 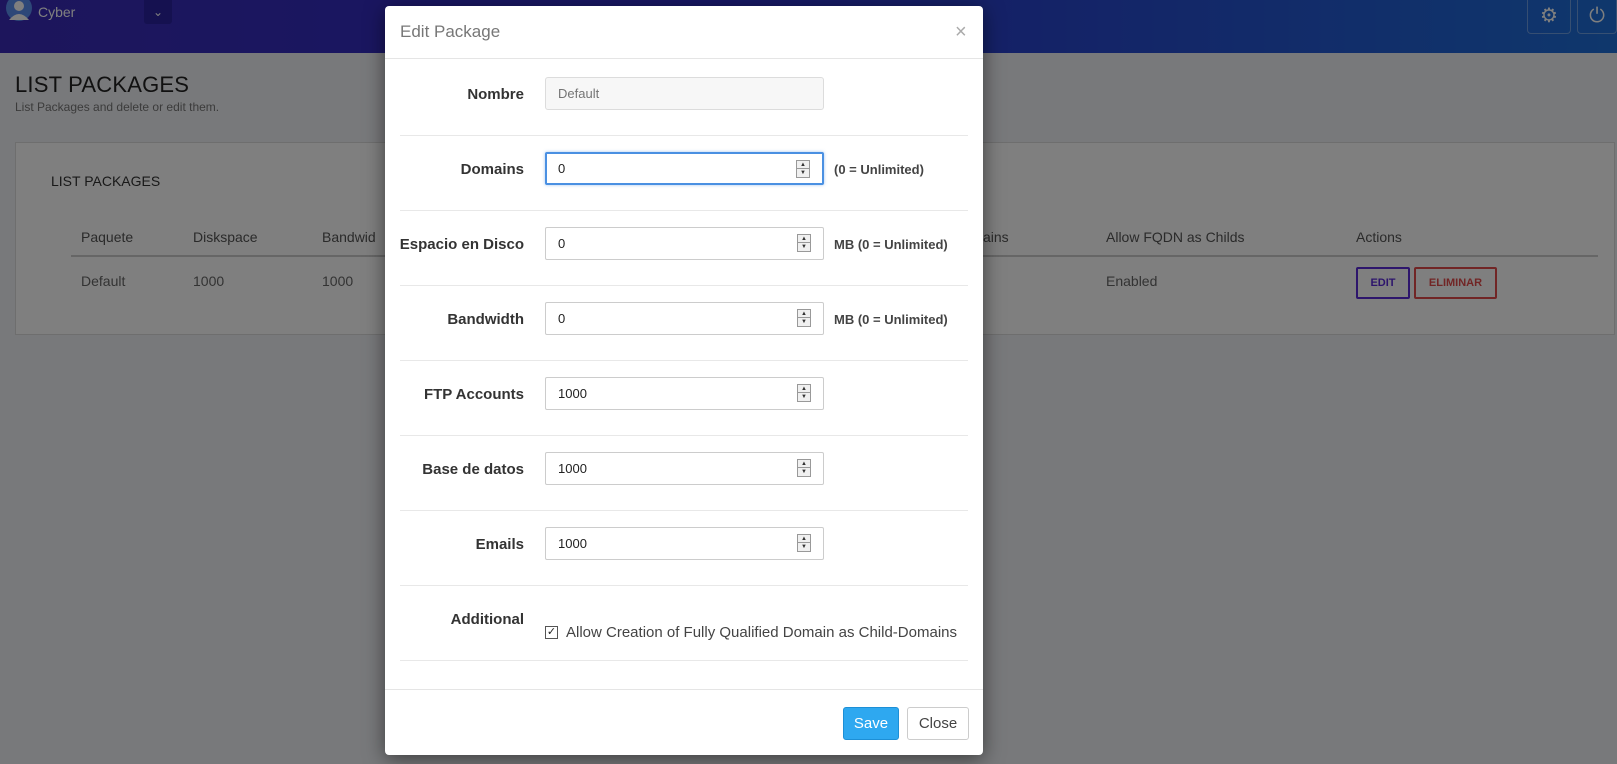 What do you see at coordinates (684, 32) in the screenshot?
I see `modal-header: Edit Package ×` at bounding box center [684, 32].